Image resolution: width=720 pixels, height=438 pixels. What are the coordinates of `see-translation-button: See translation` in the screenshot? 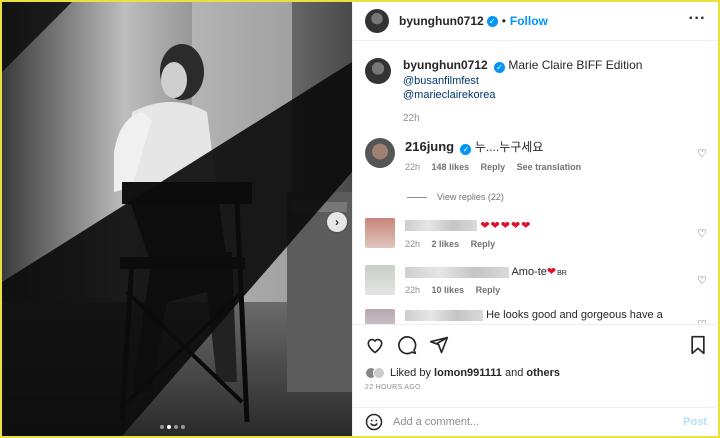 It's located at (549, 167).